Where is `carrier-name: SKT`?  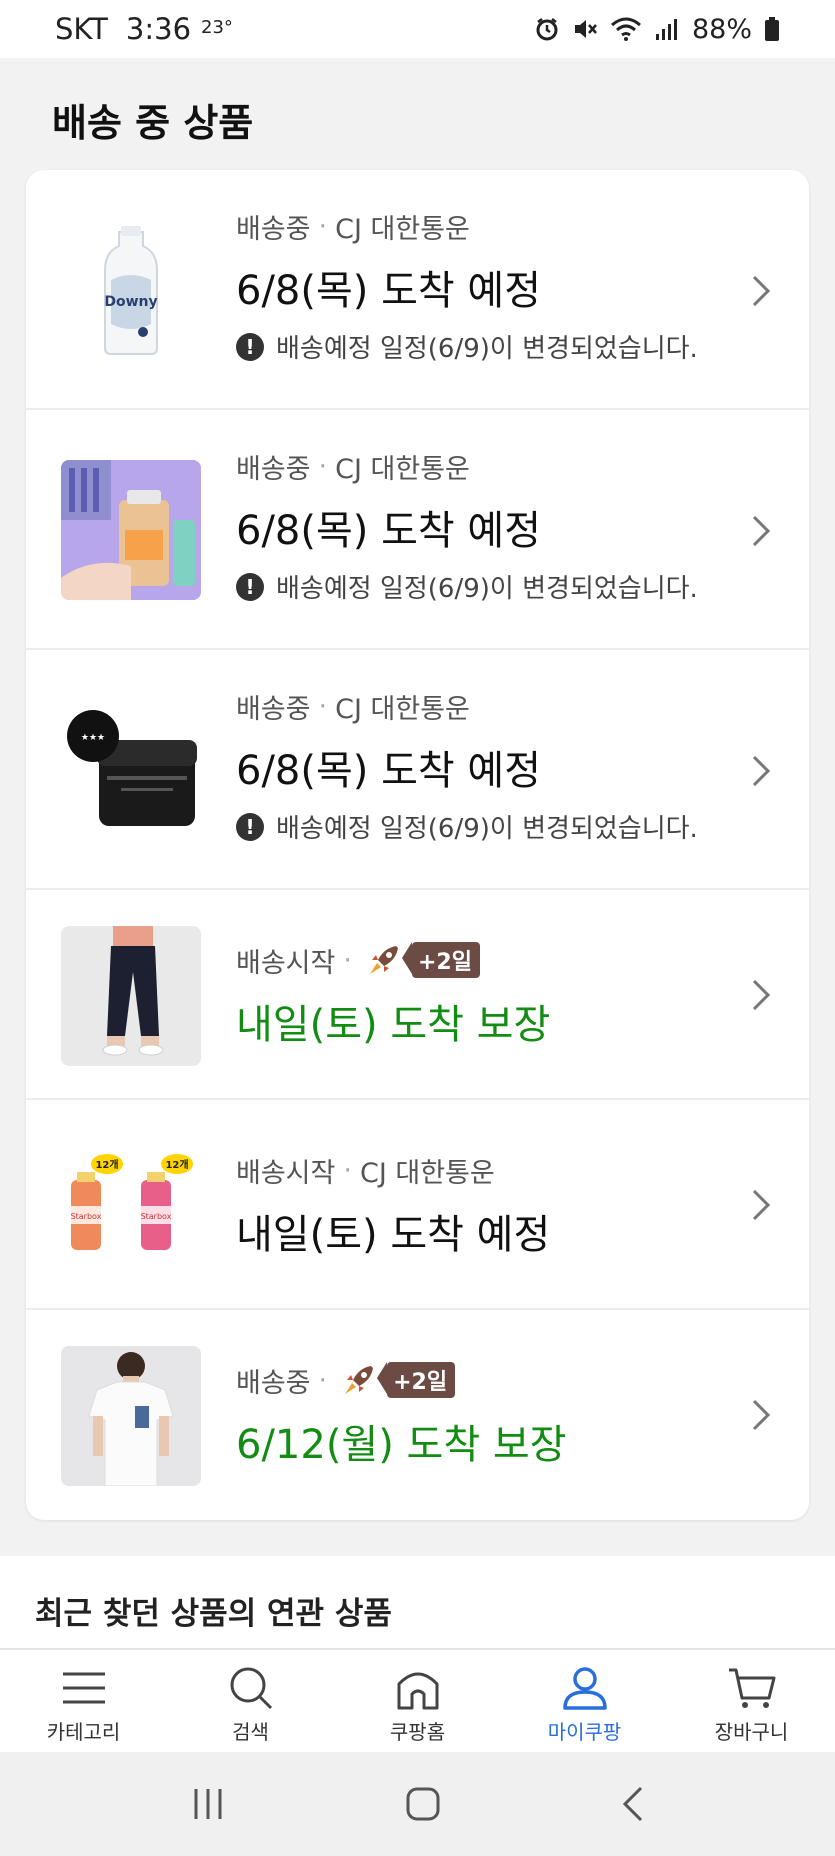
carrier-name: SKT is located at coordinates (81, 29).